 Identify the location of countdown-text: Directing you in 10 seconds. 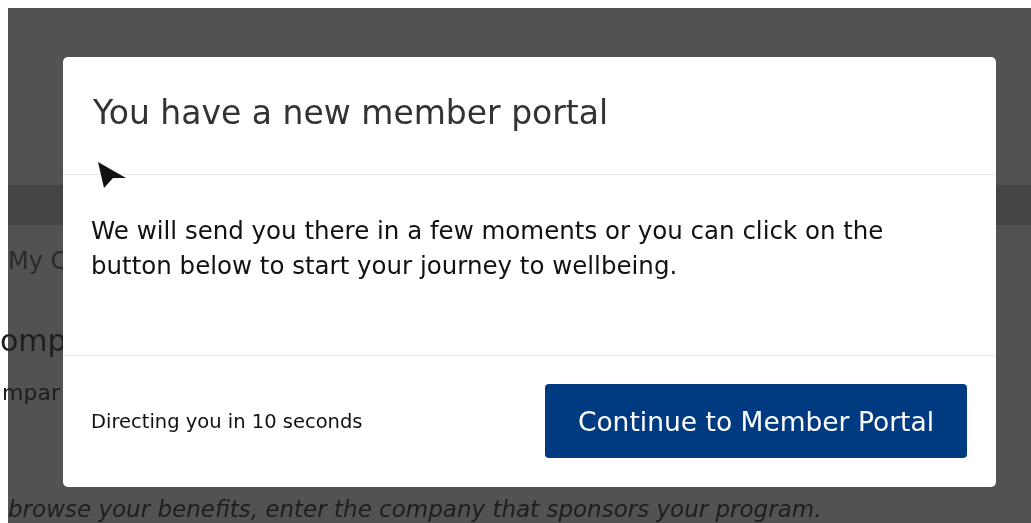
(227, 421).